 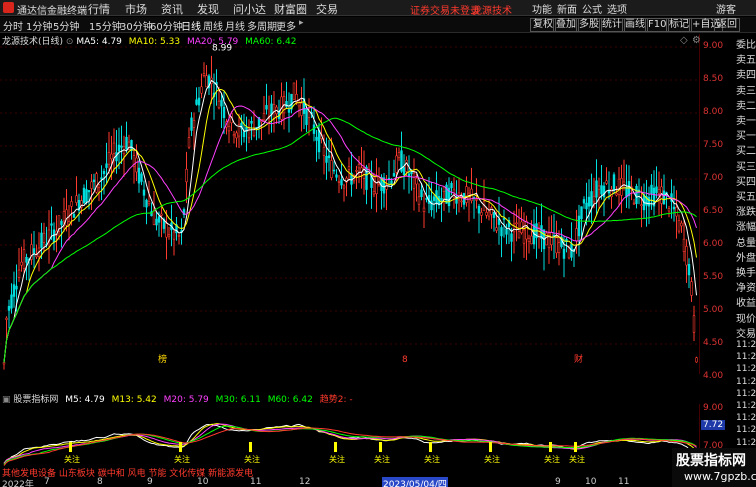 I want to click on menu-news: 资讯, so click(x=172, y=9).